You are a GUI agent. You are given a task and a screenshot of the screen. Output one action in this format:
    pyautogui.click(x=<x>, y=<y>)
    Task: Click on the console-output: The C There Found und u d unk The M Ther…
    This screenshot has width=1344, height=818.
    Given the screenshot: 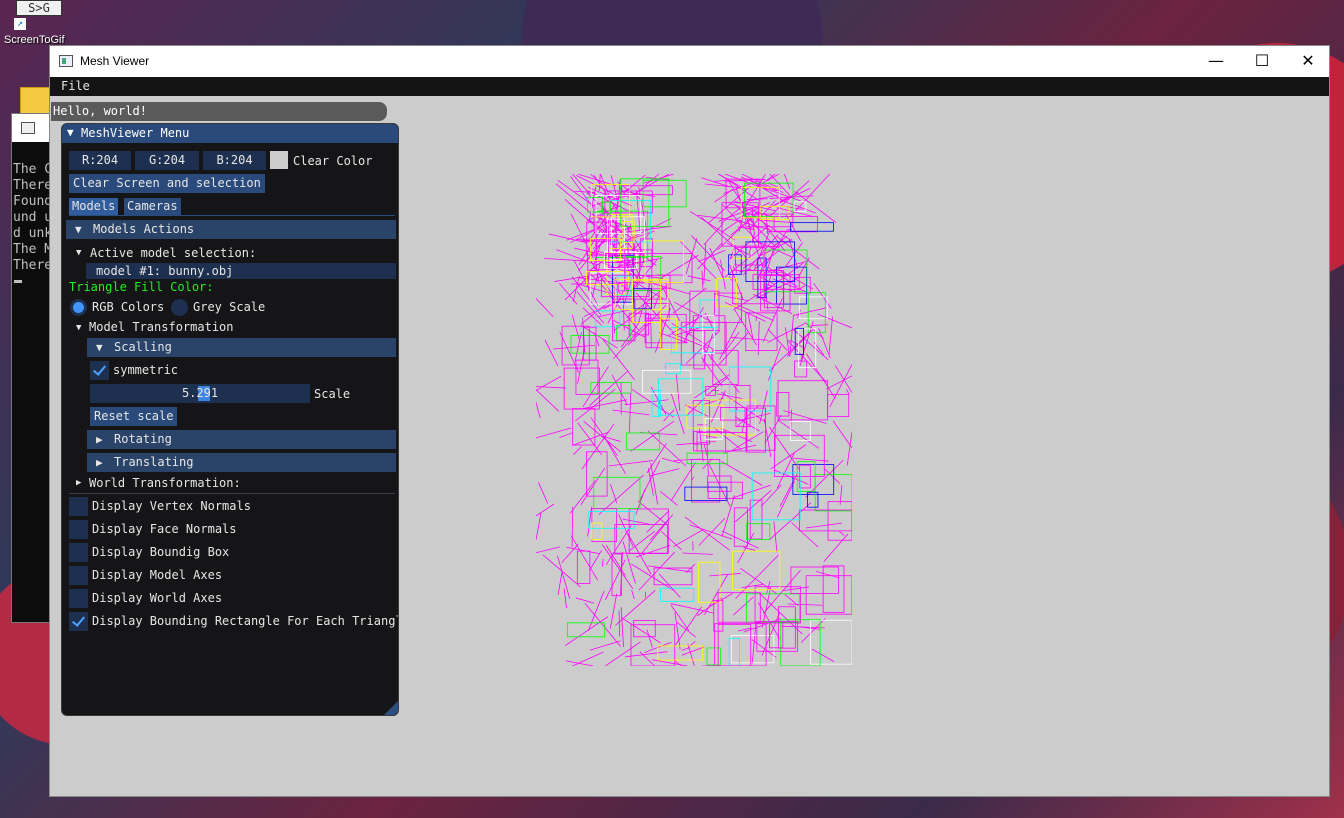 What is the action you would take?
    pyautogui.click(x=31, y=212)
    